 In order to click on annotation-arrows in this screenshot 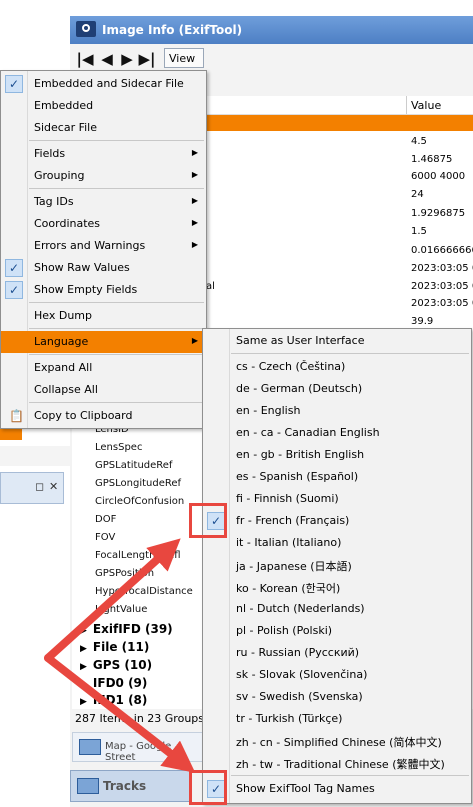, I will do `click(120, 655)`.